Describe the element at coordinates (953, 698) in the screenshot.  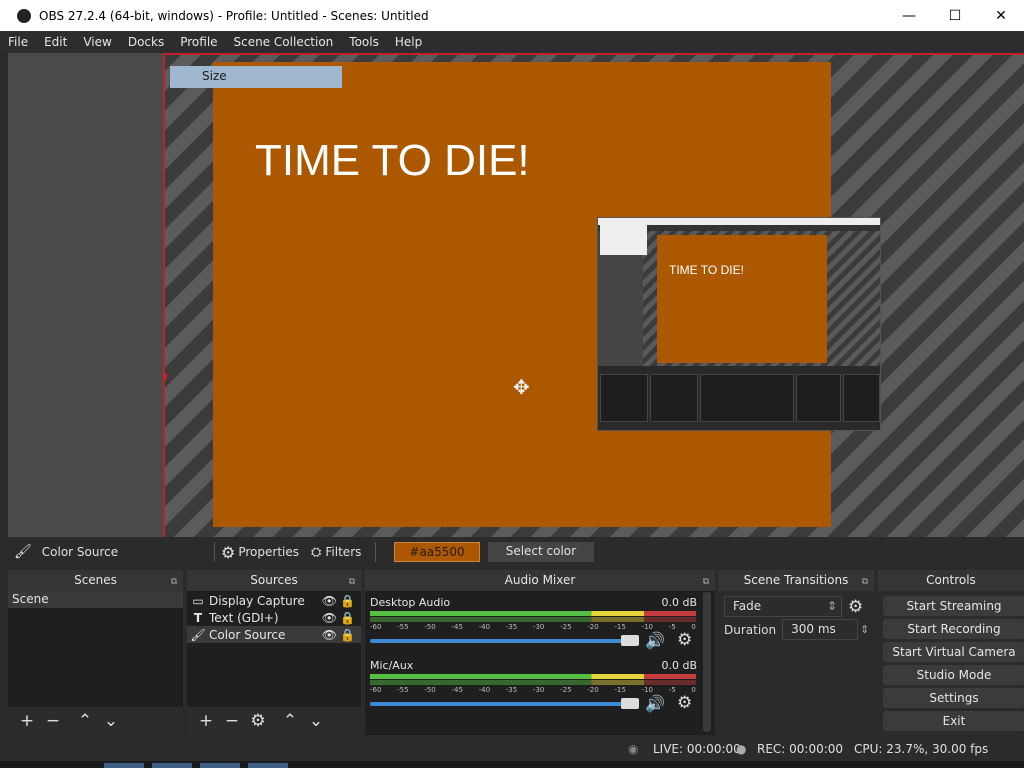
I see `settings-button: Settings` at that location.